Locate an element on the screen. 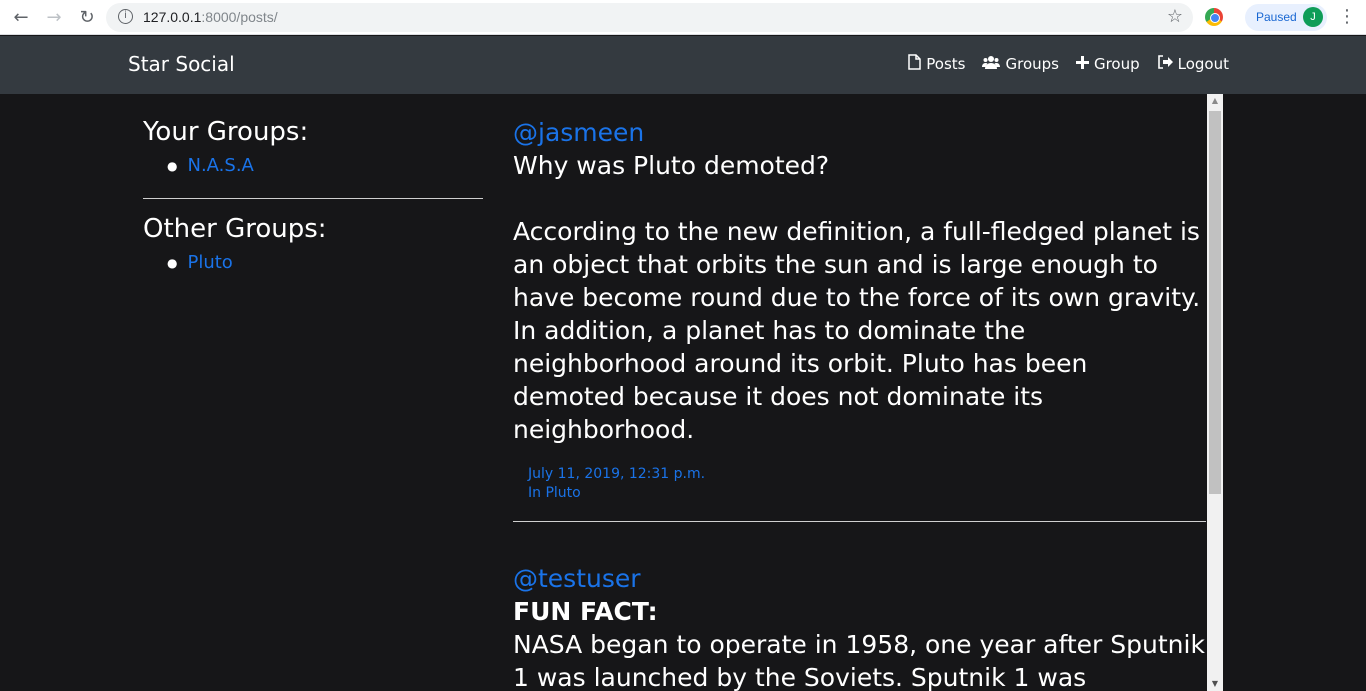 The width and height of the screenshot is (1366, 691). url-path: :8000/posts/ is located at coordinates (239, 17).